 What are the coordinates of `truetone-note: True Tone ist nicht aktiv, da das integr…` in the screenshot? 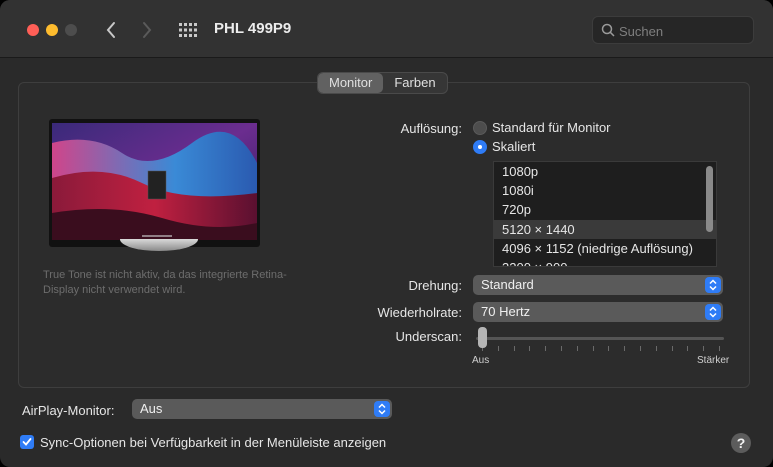 It's located at (165, 282).